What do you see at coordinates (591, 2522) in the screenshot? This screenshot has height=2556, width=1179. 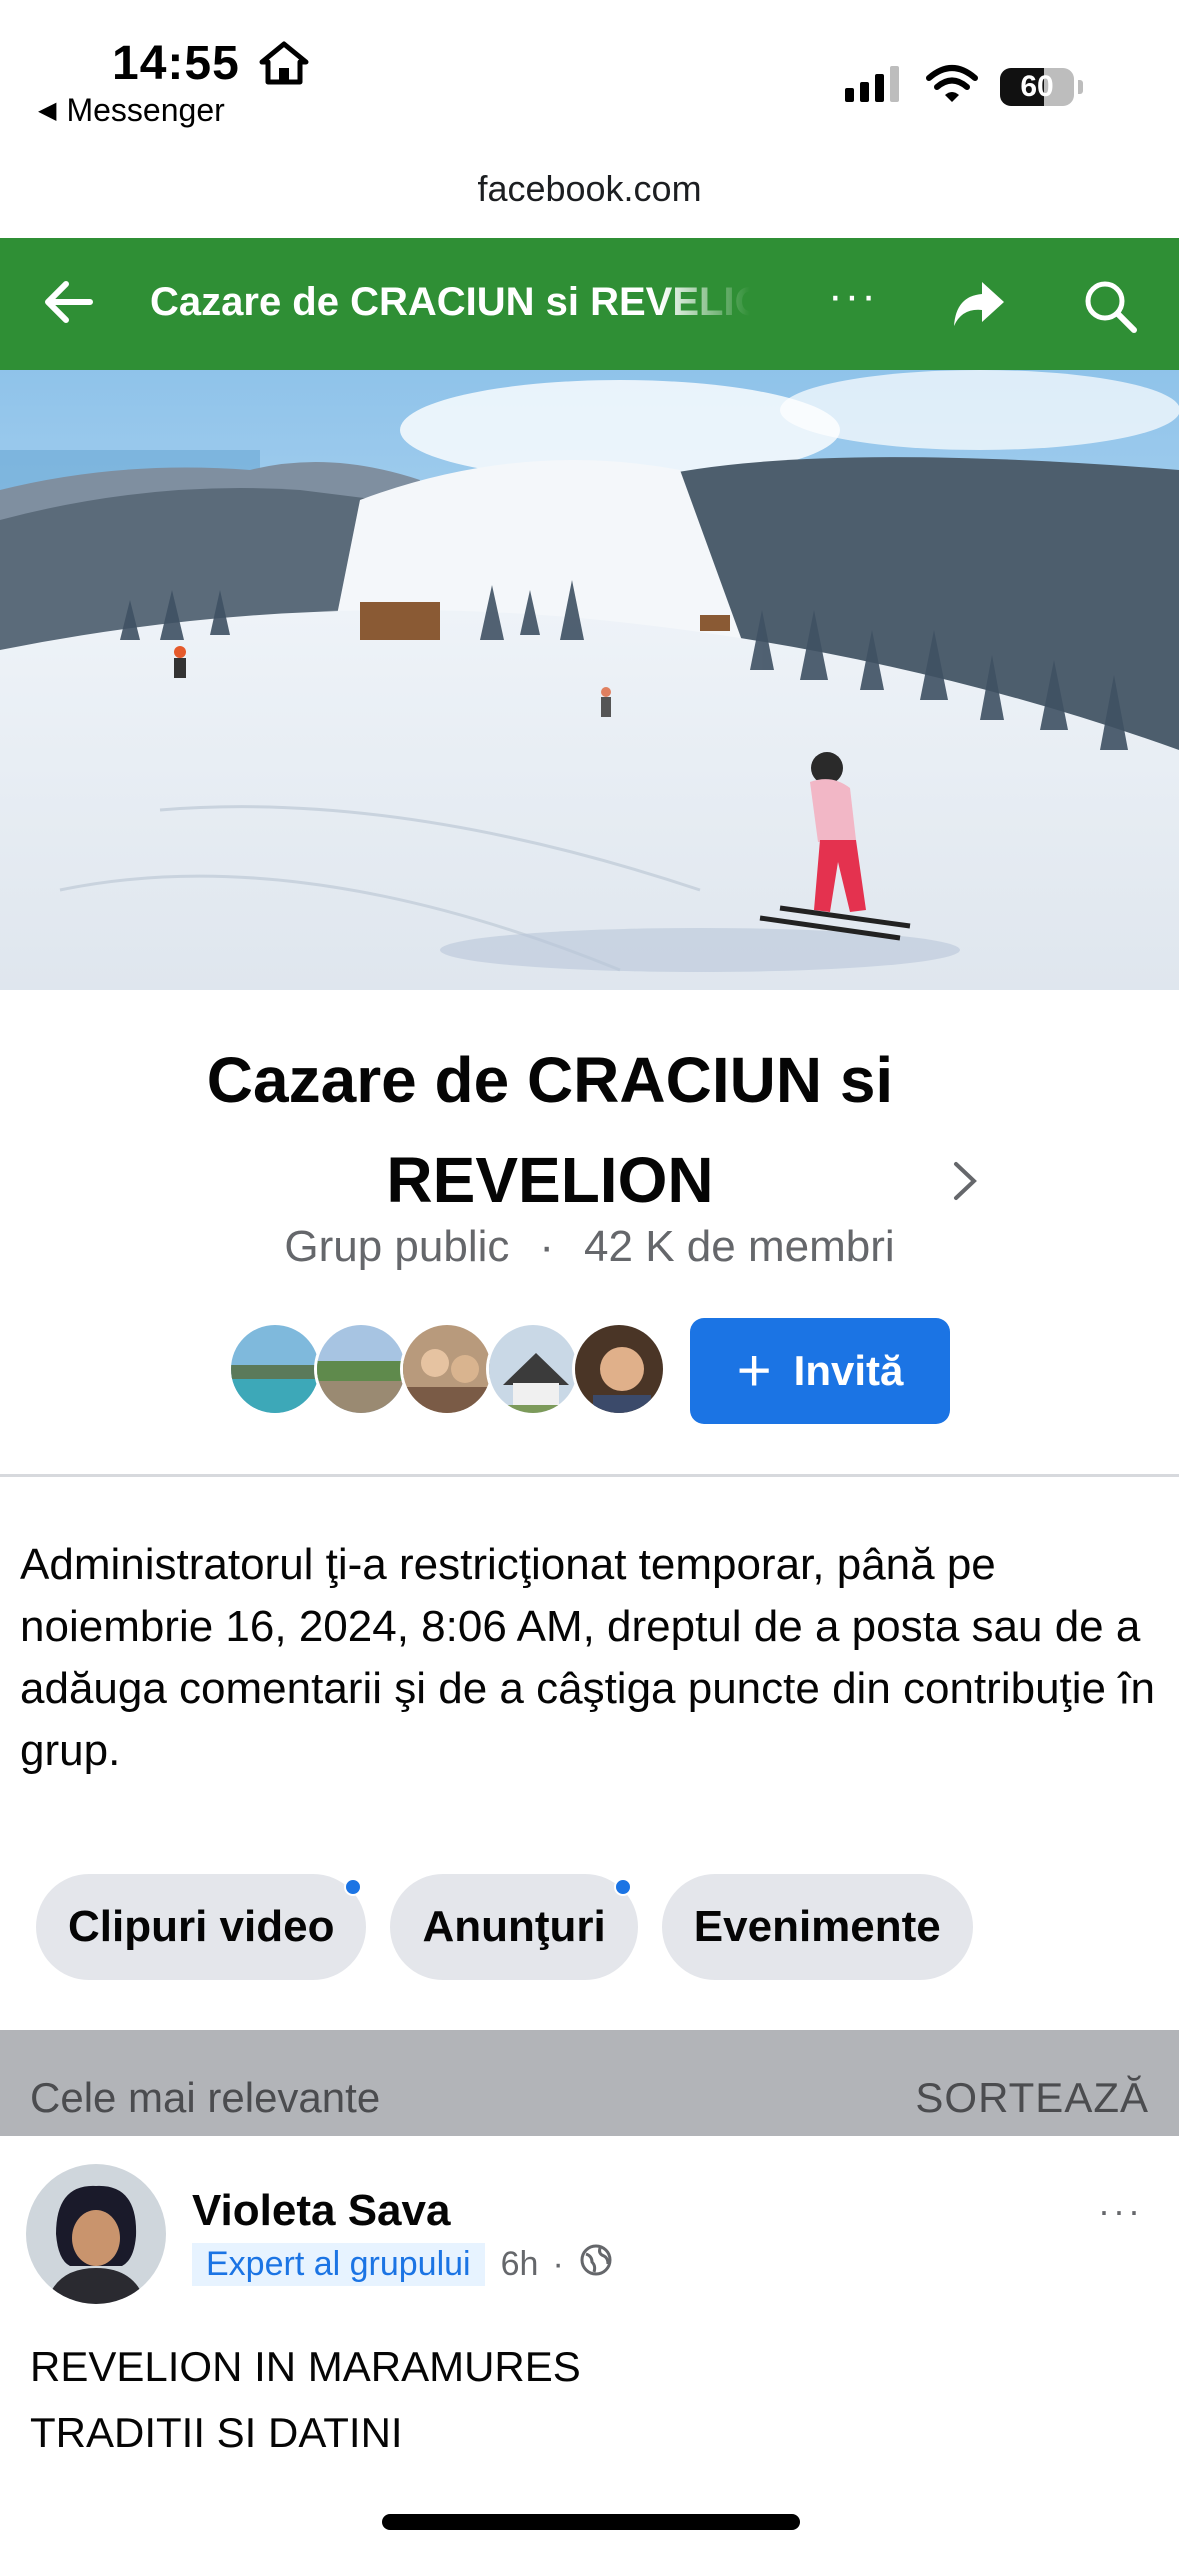 I see `home-indicator` at bounding box center [591, 2522].